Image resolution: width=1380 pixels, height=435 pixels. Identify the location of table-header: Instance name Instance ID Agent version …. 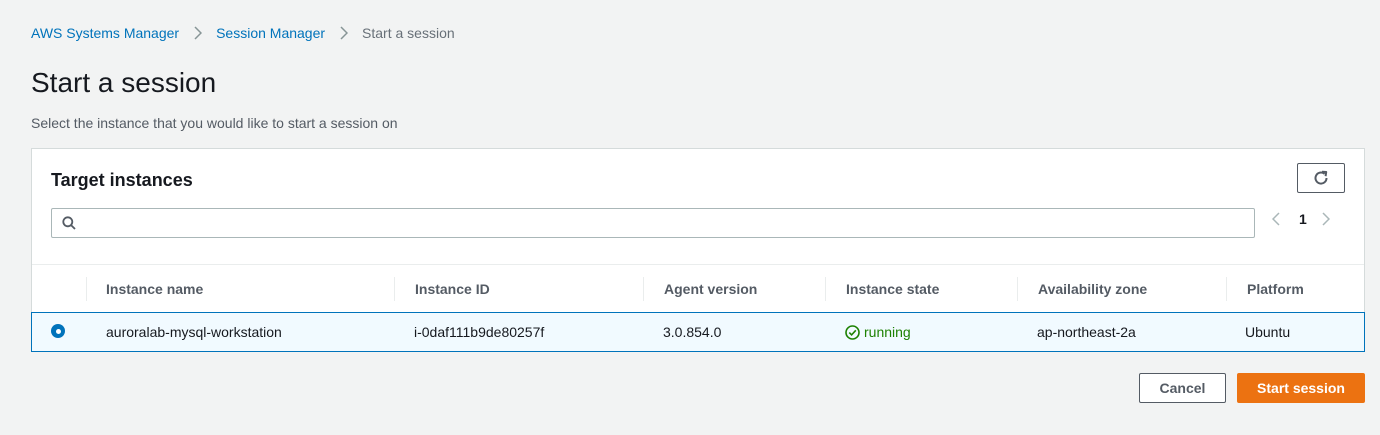
(698, 288).